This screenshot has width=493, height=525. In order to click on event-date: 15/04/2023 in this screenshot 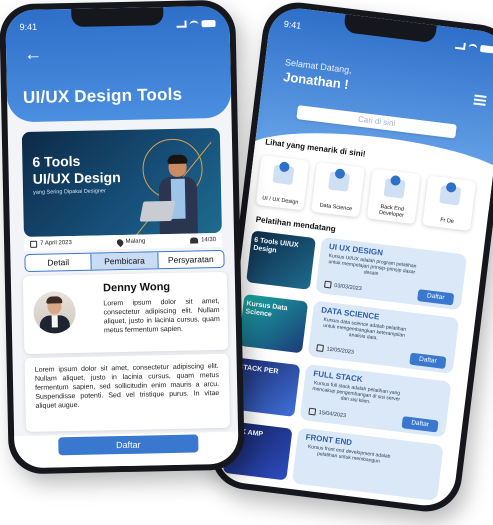, I will do `click(327, 413)`.